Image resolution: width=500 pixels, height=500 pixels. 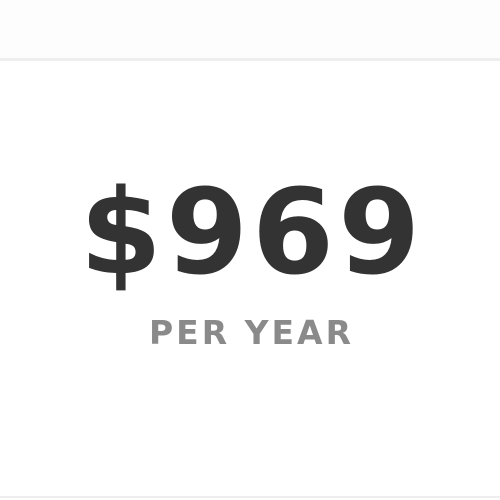 What do you see at coordinates (251, 332) in the screenshot?
I see `billing-period: PER YEAR` at bounding box center [251, 332].